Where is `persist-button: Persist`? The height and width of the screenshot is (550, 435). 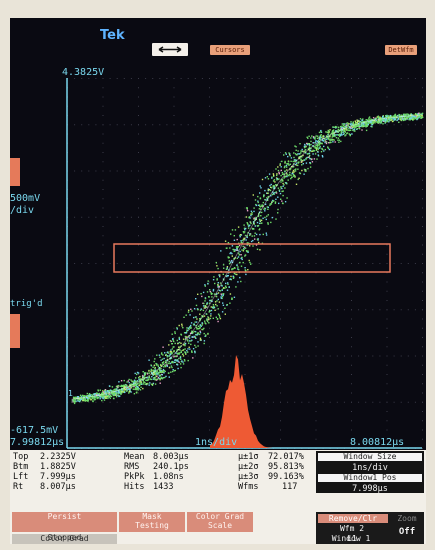 persist-button: Persist is located at coordinates (64, 522).